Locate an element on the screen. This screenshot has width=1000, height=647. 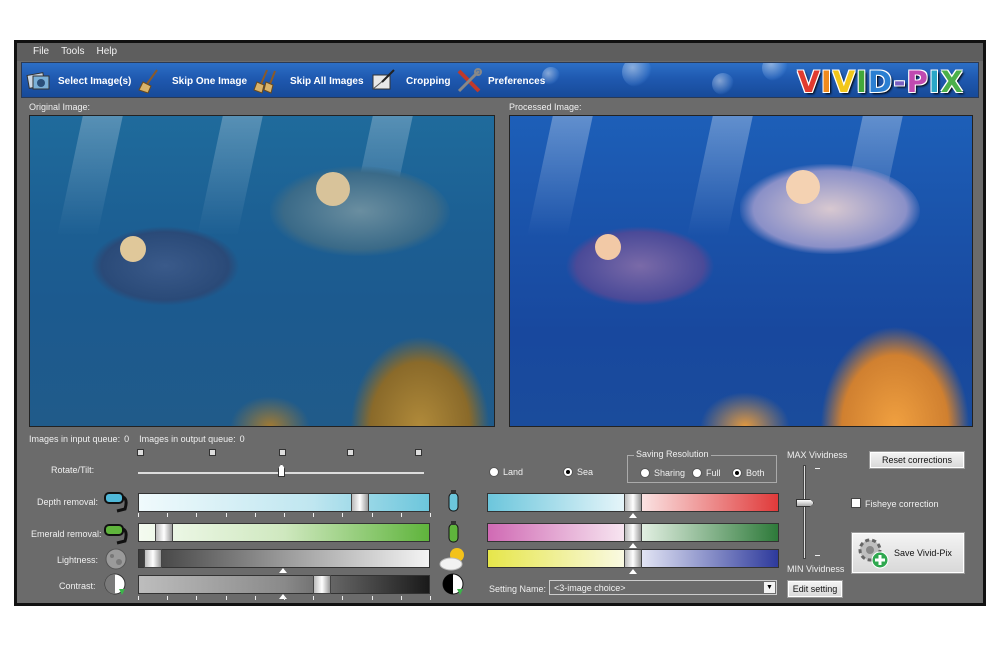
edit-setting-button: Edit setting is located at coordinates (815, 589).